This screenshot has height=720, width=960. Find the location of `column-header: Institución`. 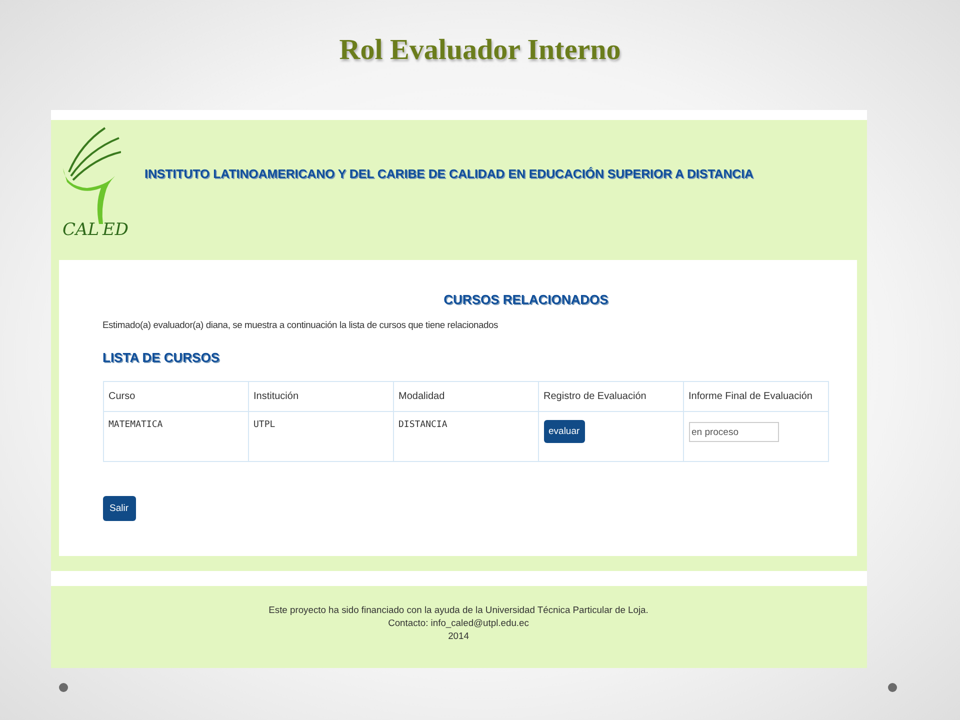

column-header: Institución is located at coordinates (320, 397).